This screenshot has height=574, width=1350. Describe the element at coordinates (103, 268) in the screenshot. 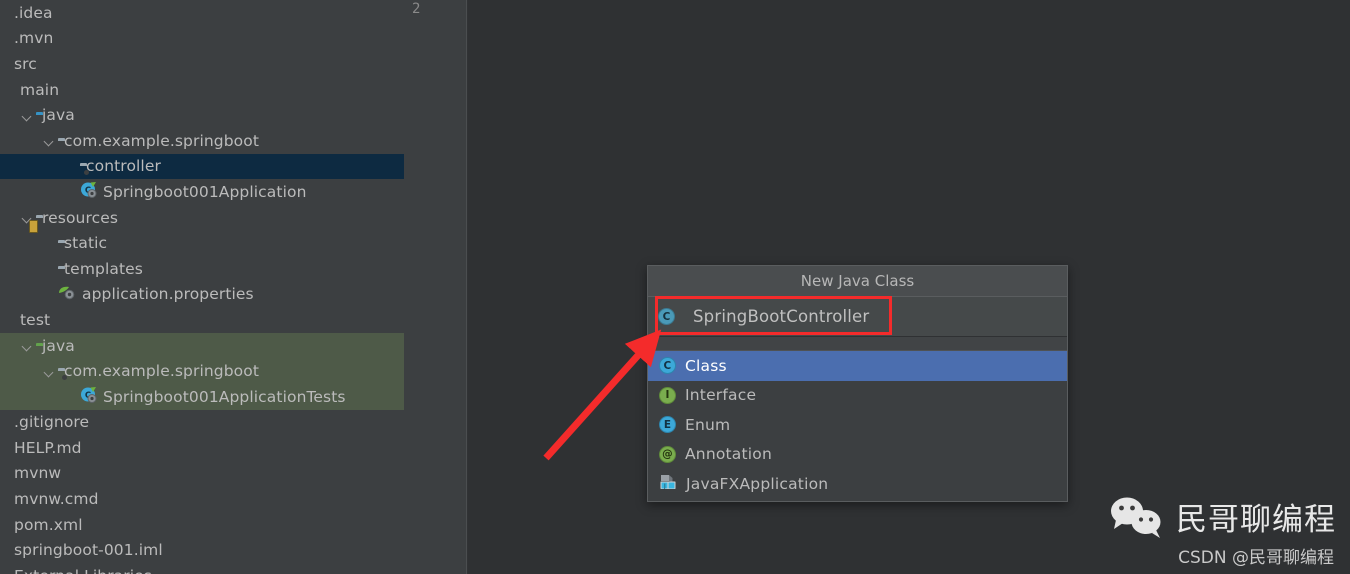

I see `tree-row-label: templates` at that location.